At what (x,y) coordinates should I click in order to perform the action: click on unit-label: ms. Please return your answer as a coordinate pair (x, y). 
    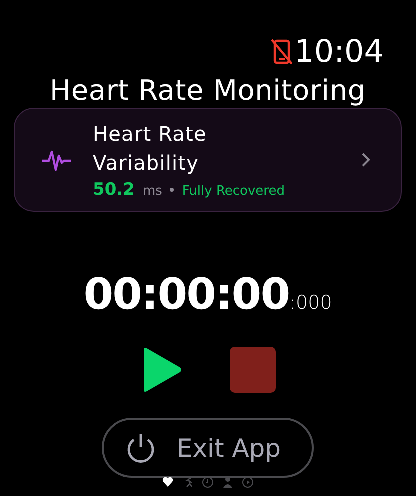
    Looking at the image, I should click on (152, 191).